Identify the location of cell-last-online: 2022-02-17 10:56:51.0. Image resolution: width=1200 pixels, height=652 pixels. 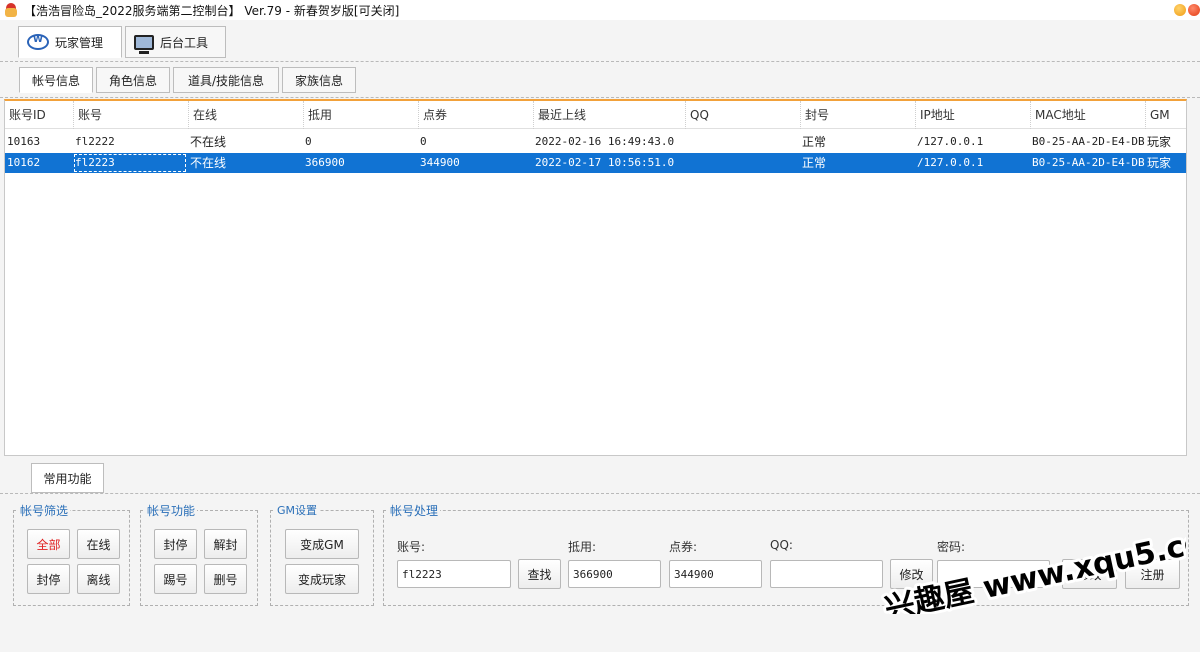
(605, 162).